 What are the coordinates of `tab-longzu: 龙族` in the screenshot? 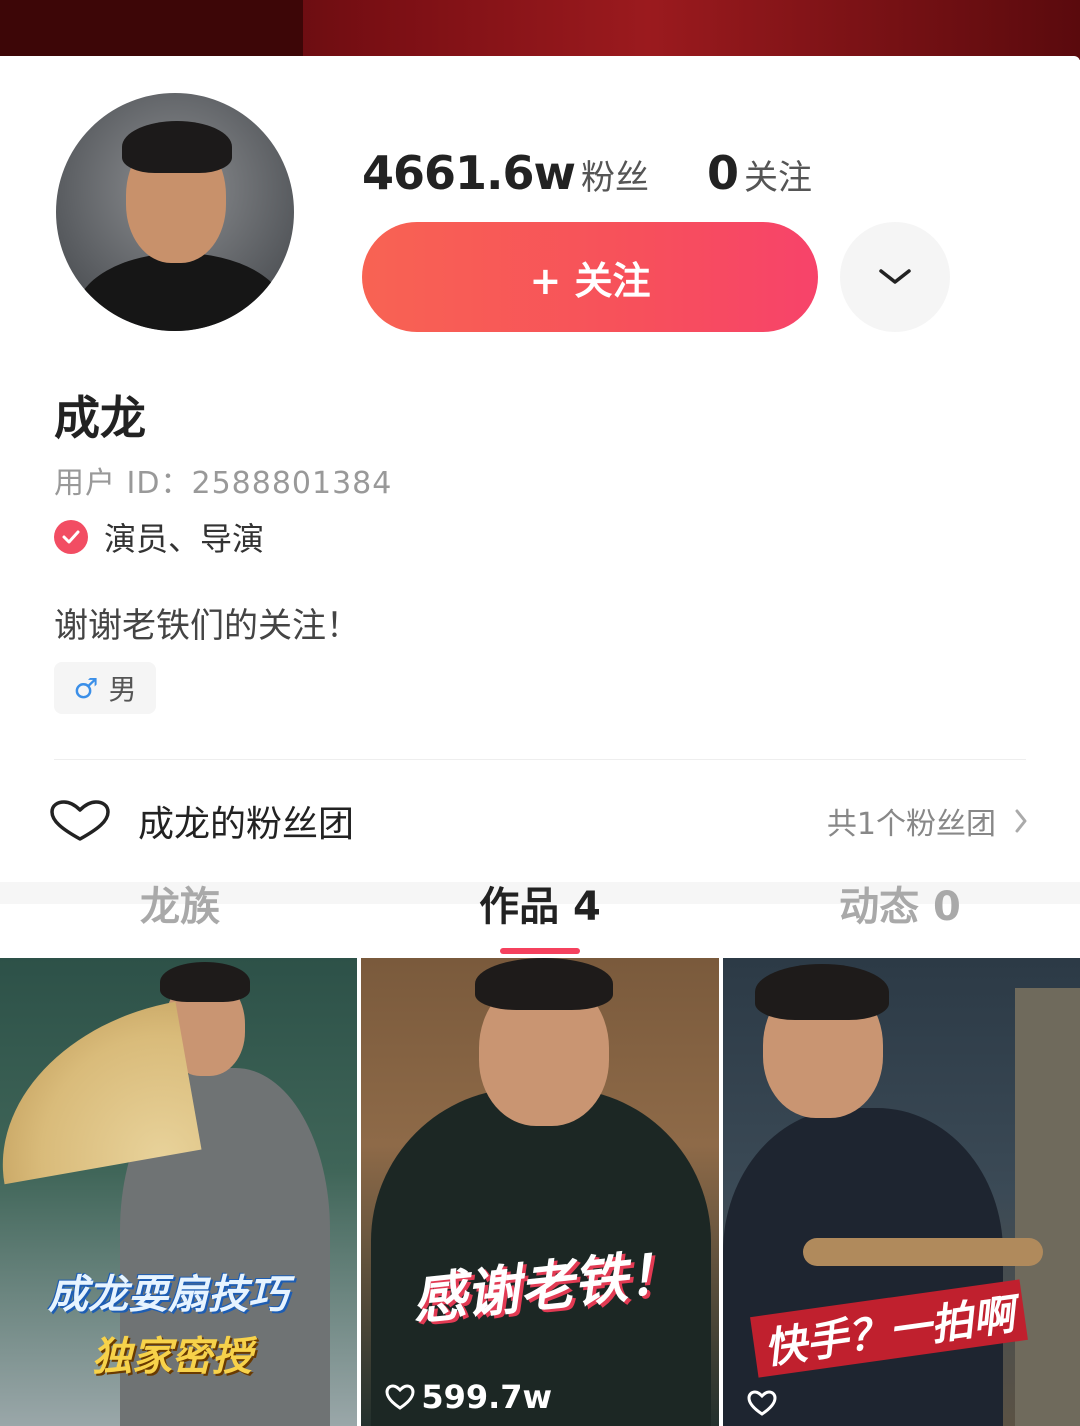 It's located at (180, 903).